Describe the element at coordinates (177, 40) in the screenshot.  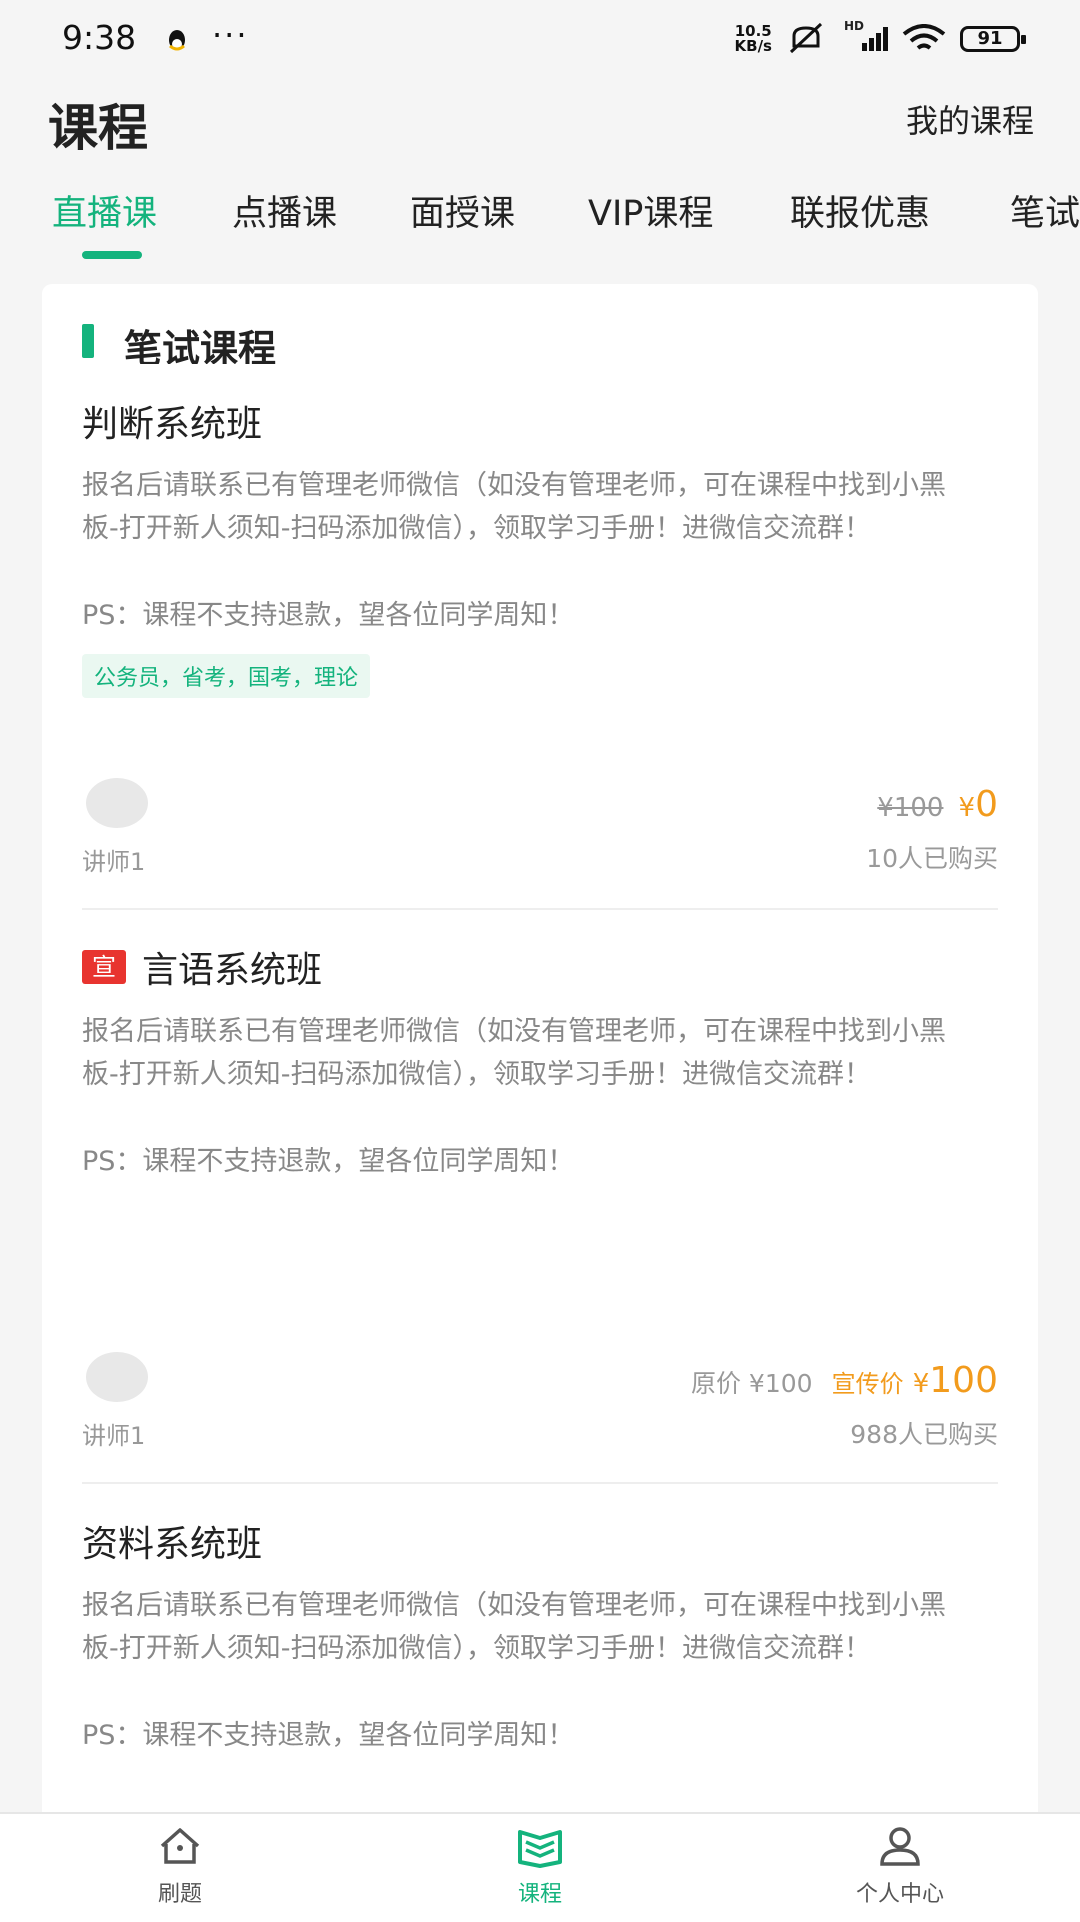
I see `qq-icon` at that location.